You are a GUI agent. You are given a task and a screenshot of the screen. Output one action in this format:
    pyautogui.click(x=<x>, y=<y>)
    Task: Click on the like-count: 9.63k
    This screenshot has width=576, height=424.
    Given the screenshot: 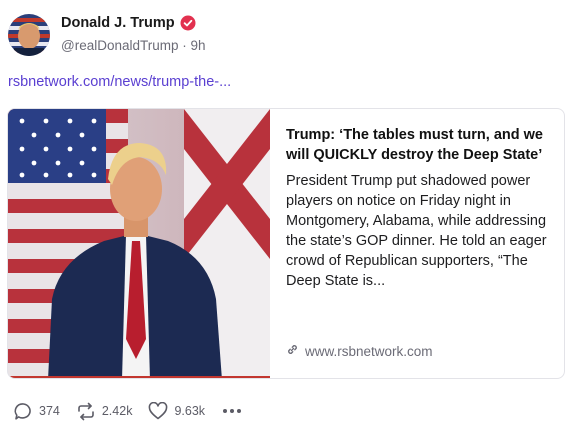 What is the action you would take?
    pyautogui.click(x=190, y=411)
    